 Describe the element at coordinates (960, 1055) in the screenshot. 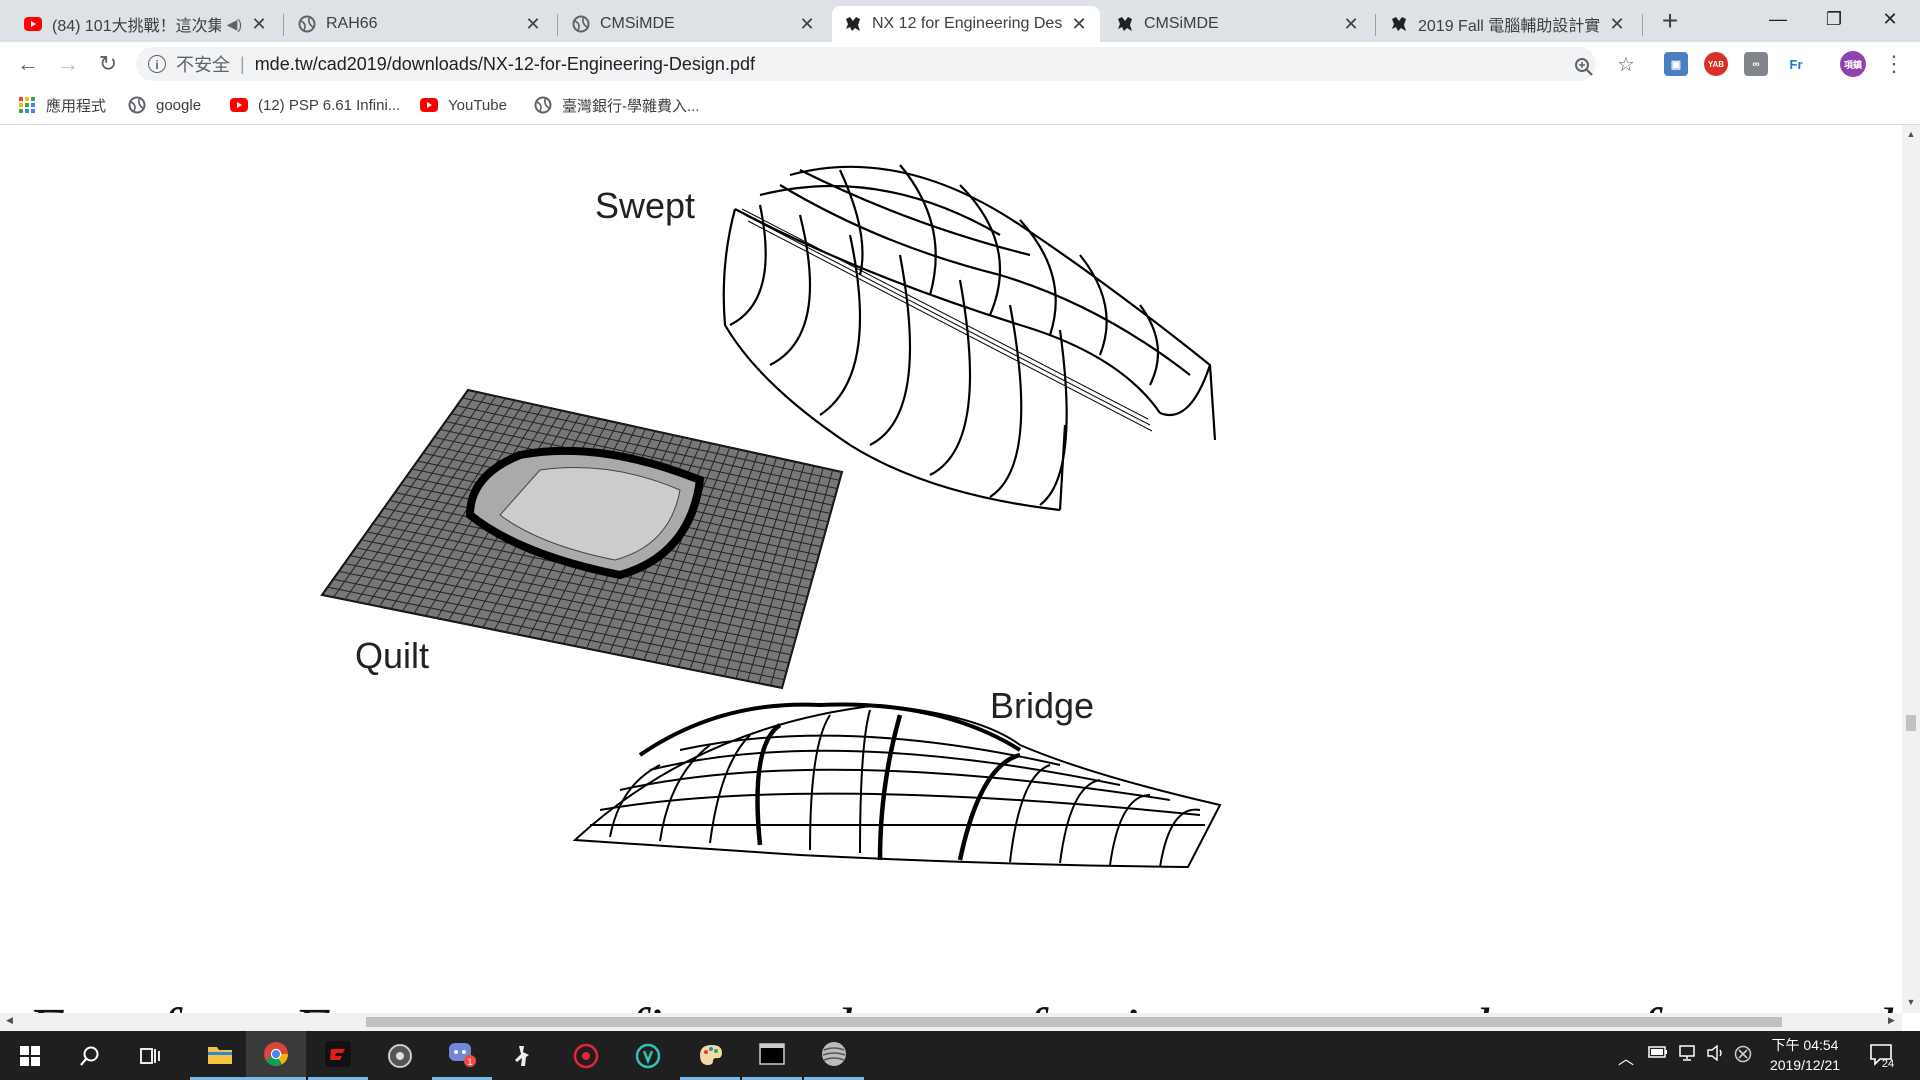

I see `windows-taskbar: 1 ︿ 下午 04:54 2019/12/21 24` at that location.